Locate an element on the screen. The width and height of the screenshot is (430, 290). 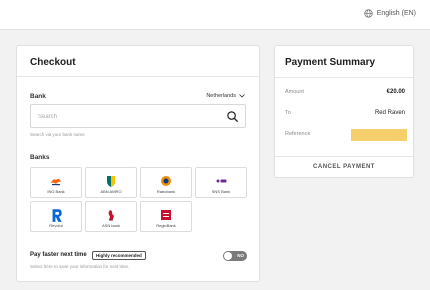
bank-tile-regiobank: RegioBank is located at coordinates (166, 216).